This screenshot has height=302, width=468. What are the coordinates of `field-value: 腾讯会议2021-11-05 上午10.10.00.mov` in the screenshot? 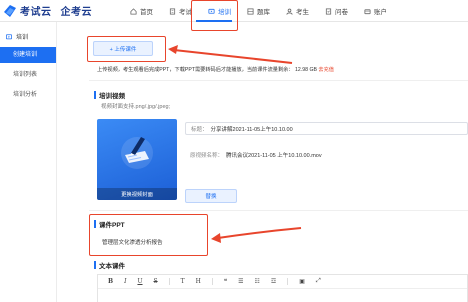 It's located at (274, 155).